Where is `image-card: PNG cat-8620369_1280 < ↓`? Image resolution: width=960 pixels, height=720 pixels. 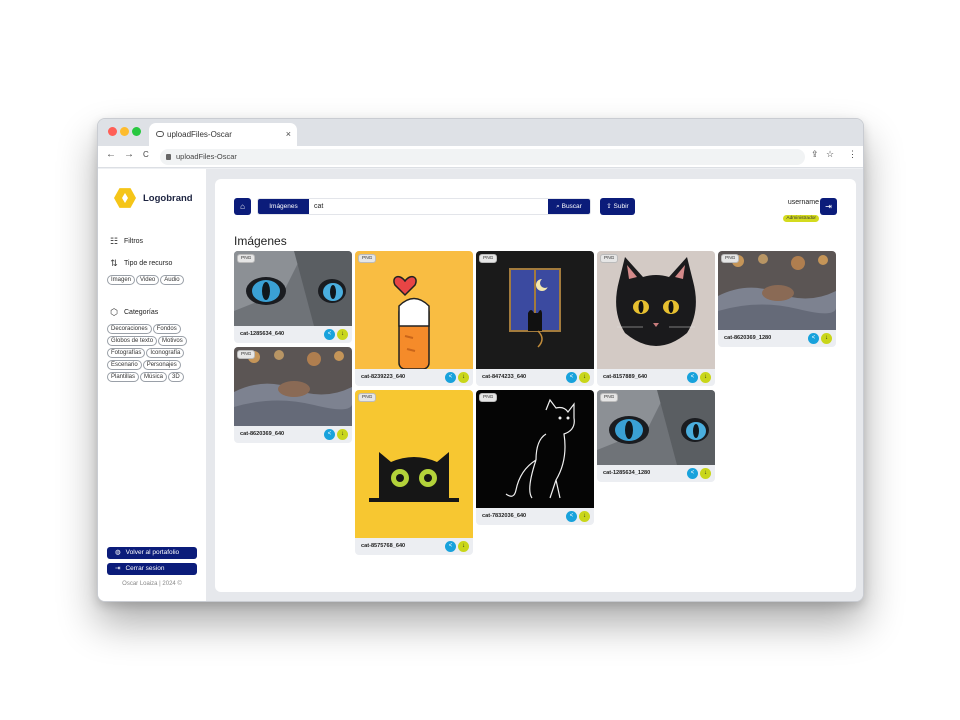 image-card: PNG cat-8620369_1280 < ↓ is located at coordinates (777, 299).